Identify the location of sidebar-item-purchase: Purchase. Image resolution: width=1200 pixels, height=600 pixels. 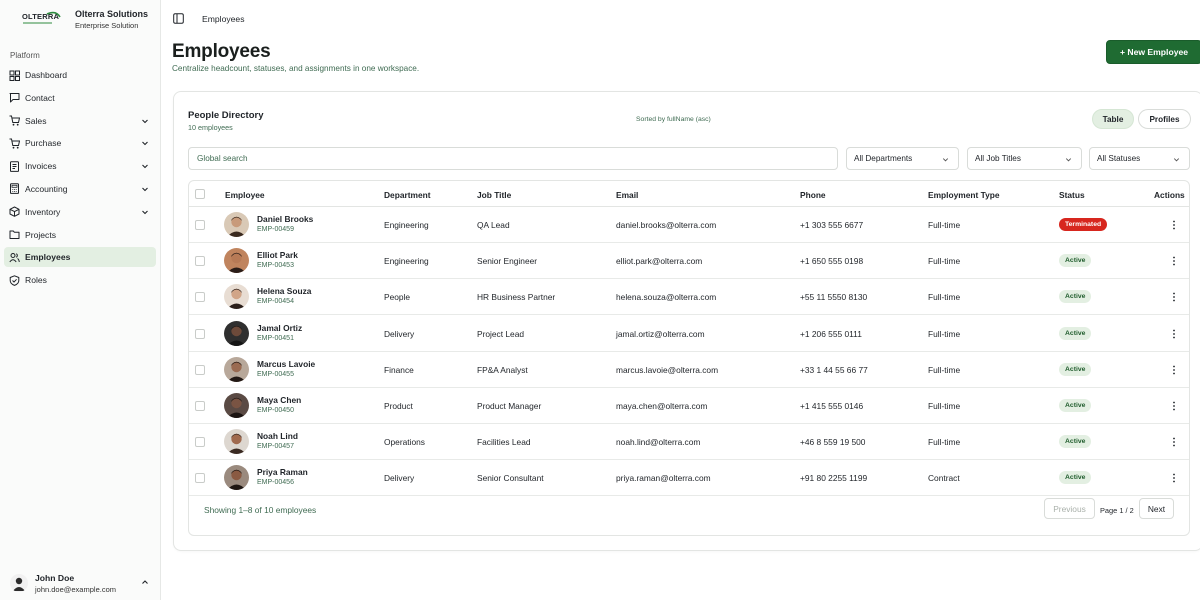
(80, 143).